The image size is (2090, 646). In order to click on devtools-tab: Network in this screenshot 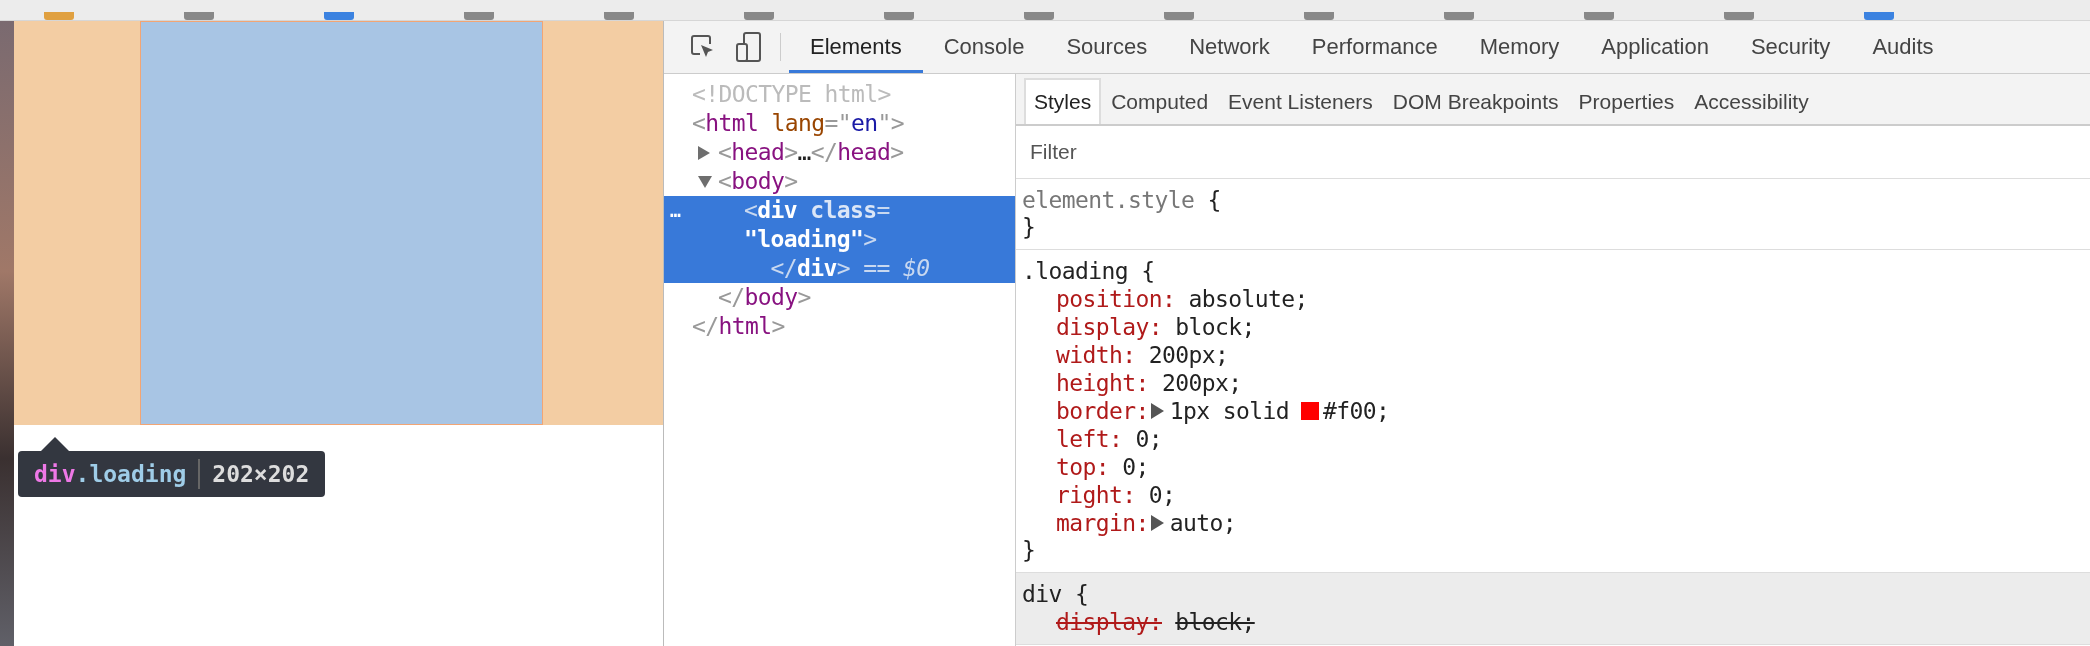, I will do `click(1229, 47)`.